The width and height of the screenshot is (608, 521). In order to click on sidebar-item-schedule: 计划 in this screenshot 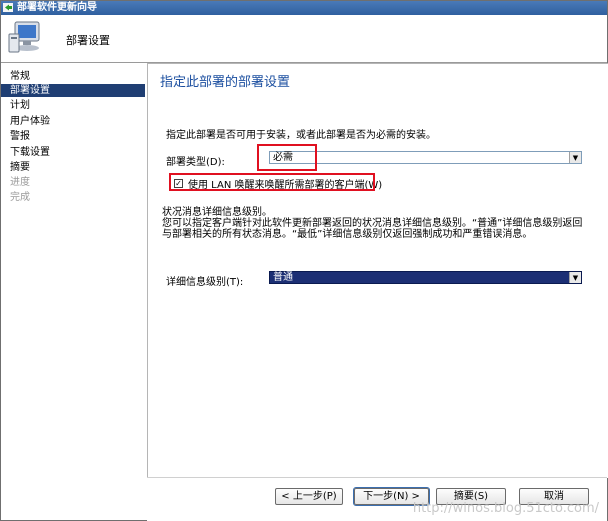, I will do `click(73, 105)`.